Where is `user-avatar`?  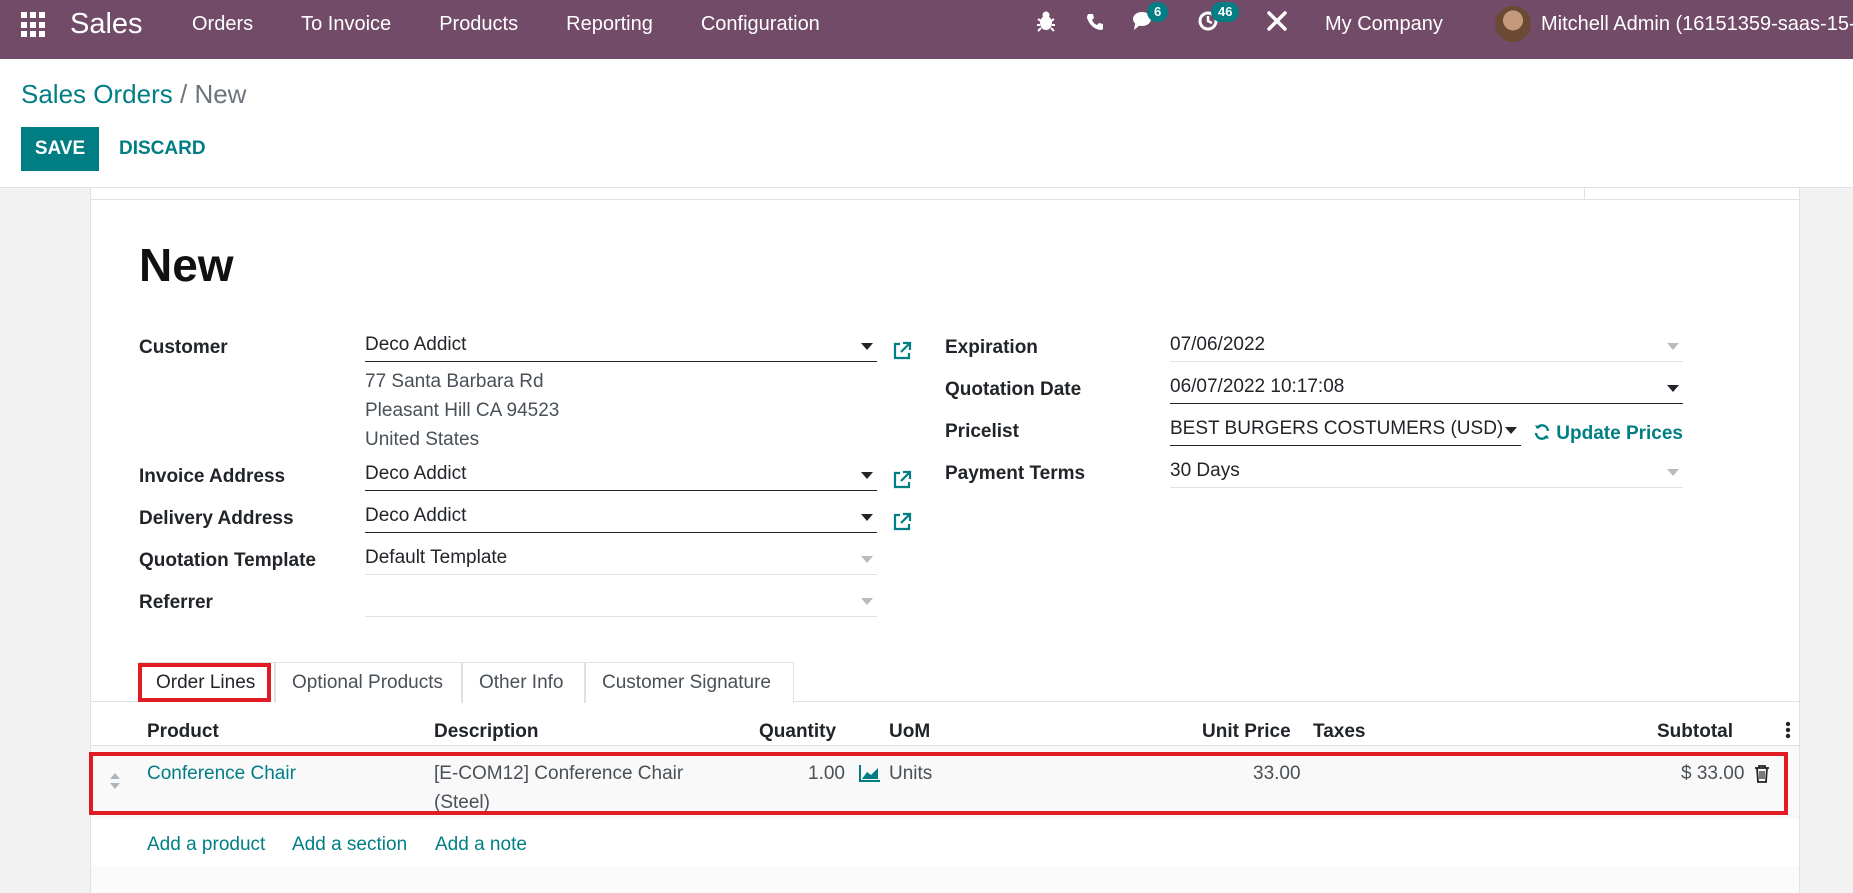
user-avatar is located at coordinates (1513, 24).